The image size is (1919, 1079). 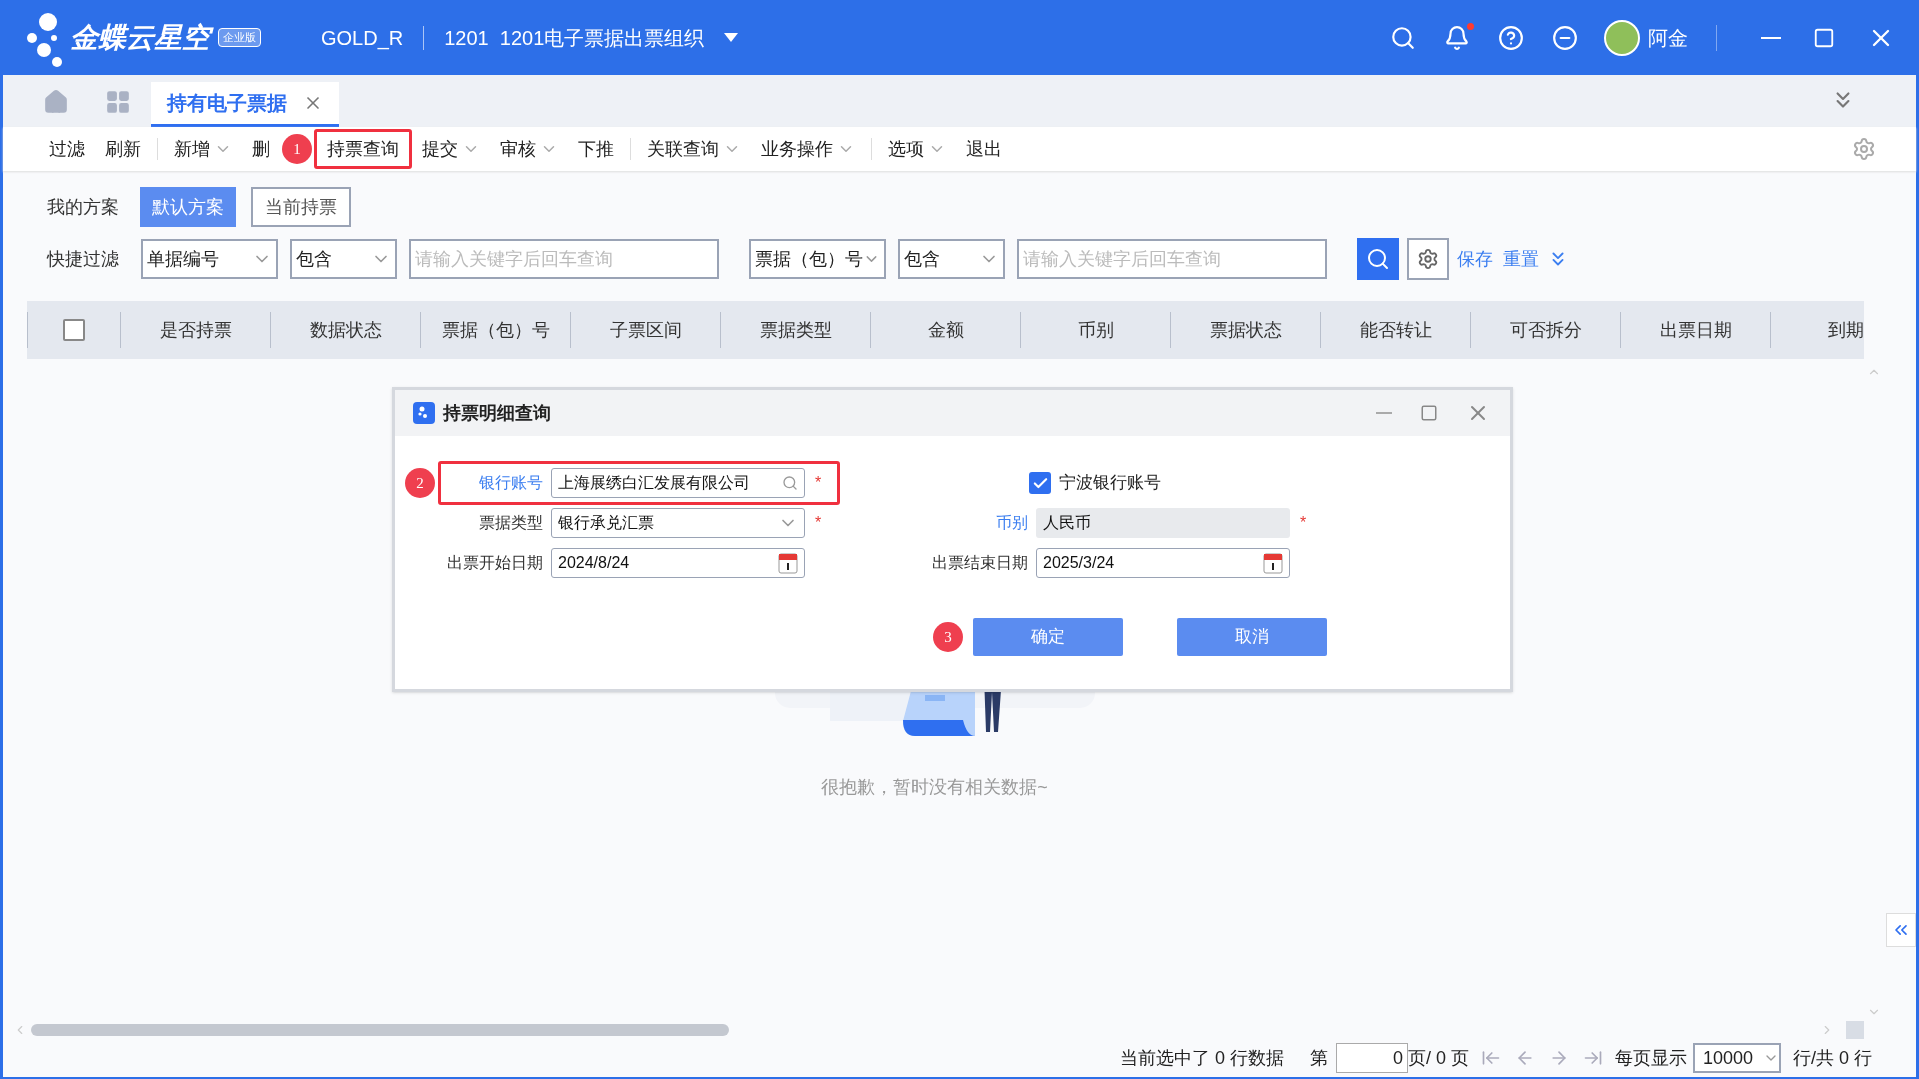 What do you see at coordinates (1095, 330) in the screenshot?
I see `column-header: 币别` at bounding box center [1095, 330].